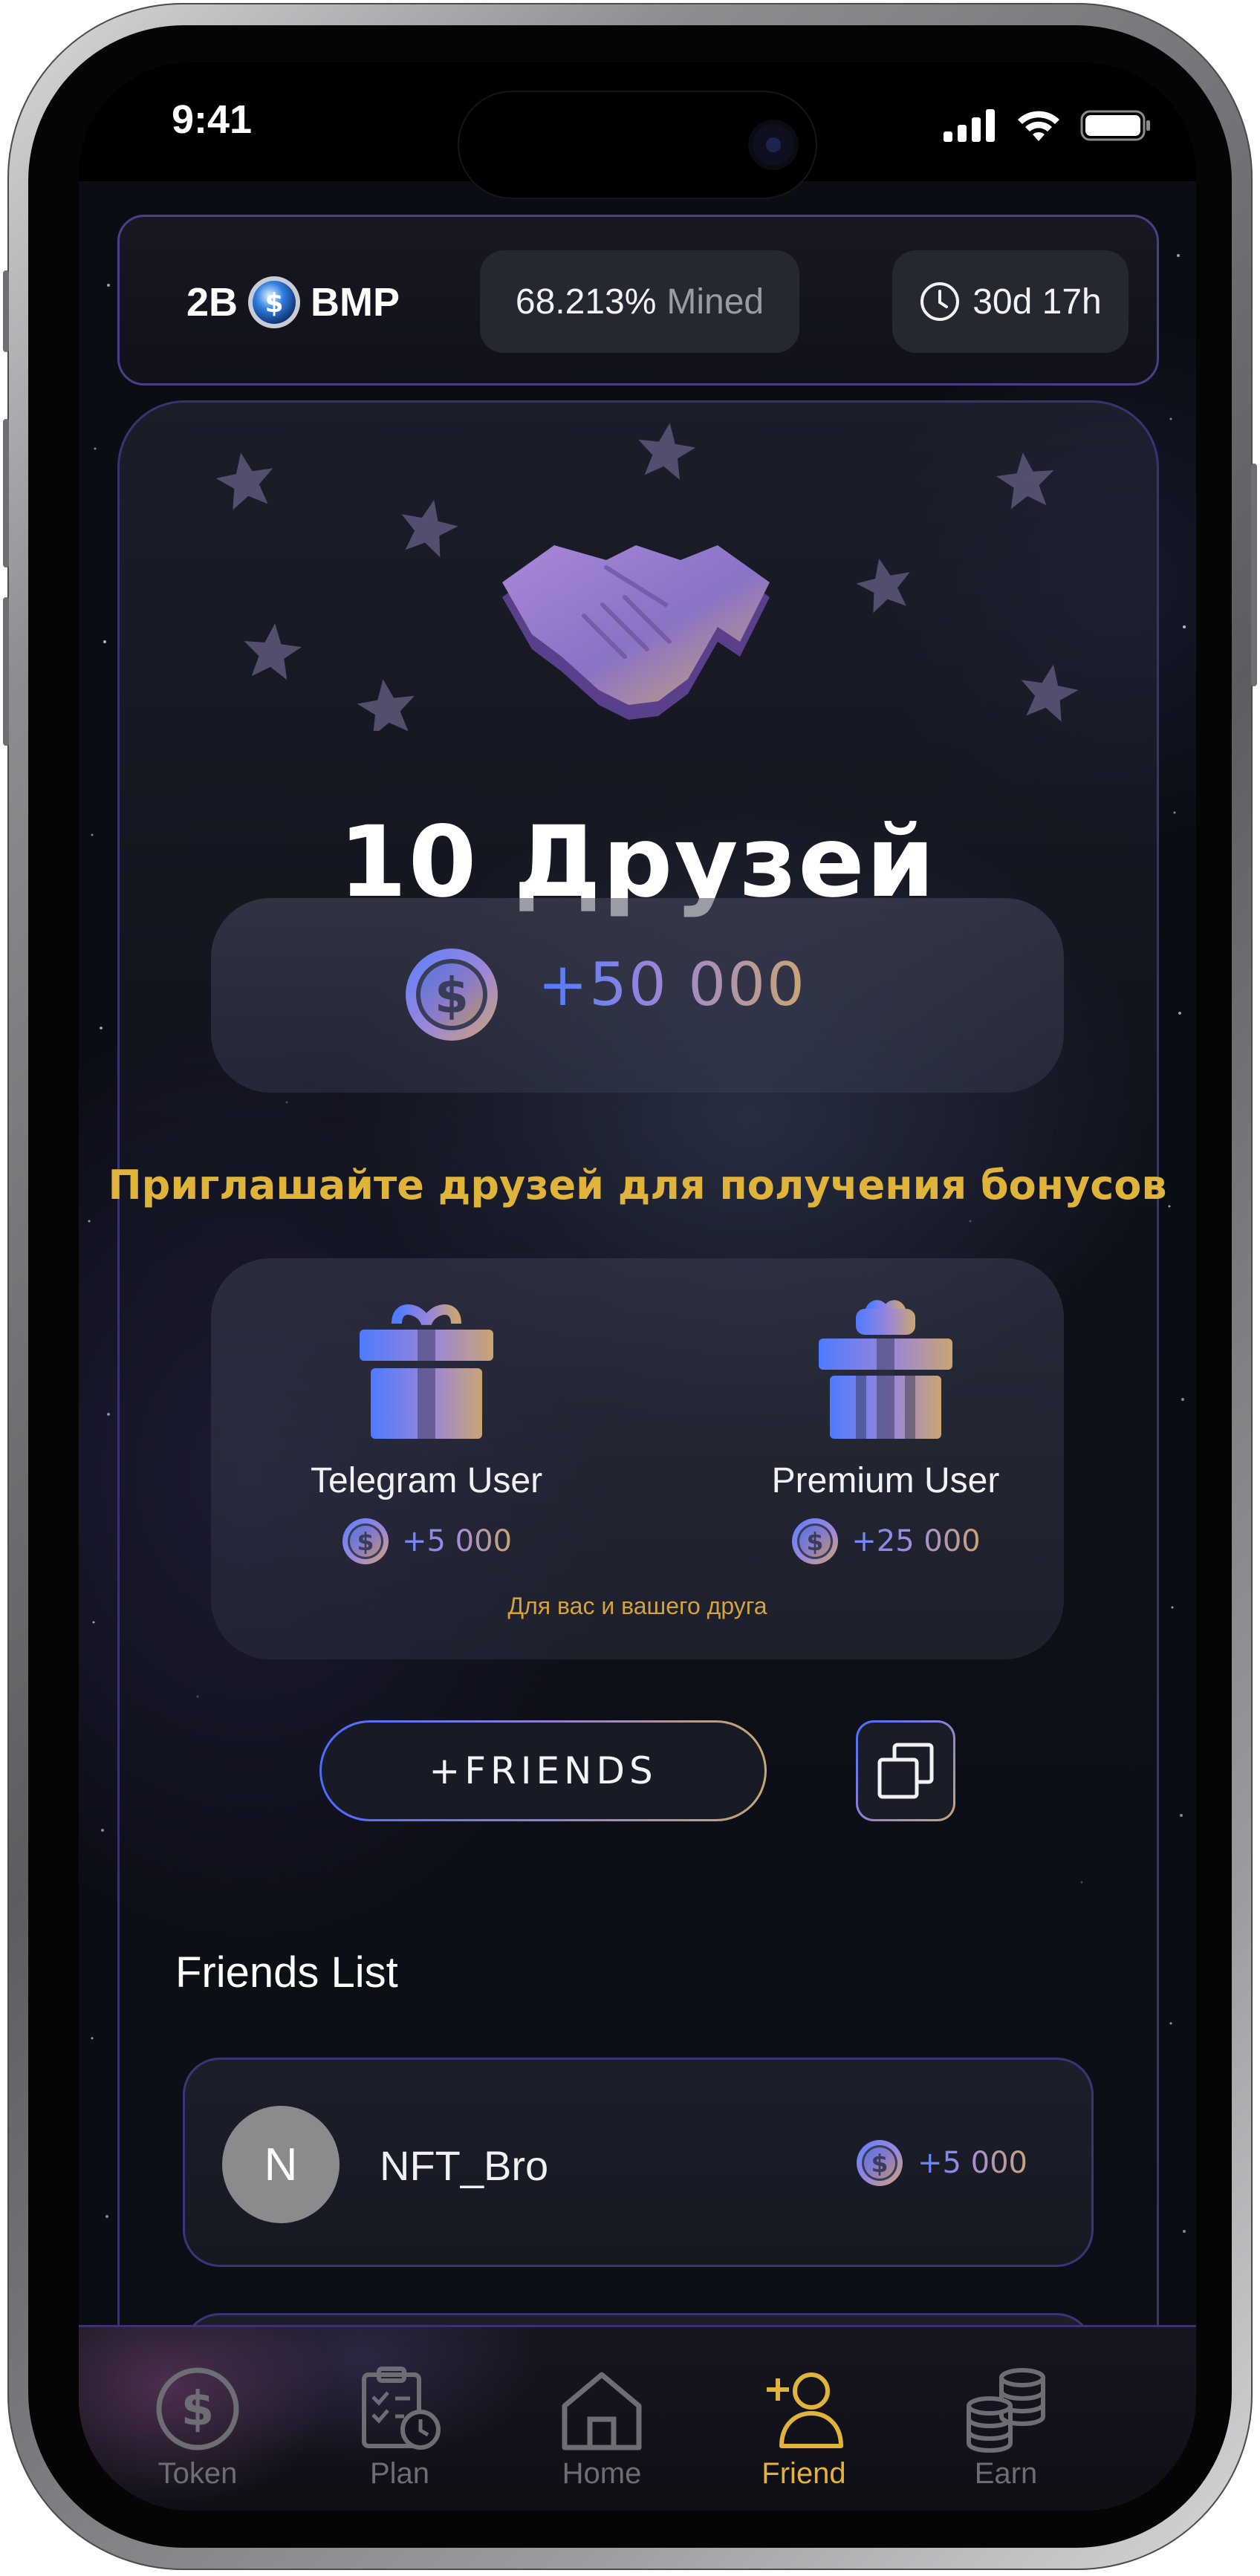 The height and width of the screenshot is (2576, 1260). I want to click on premium-user-reward: $ +25 000, so click(886, 1542).